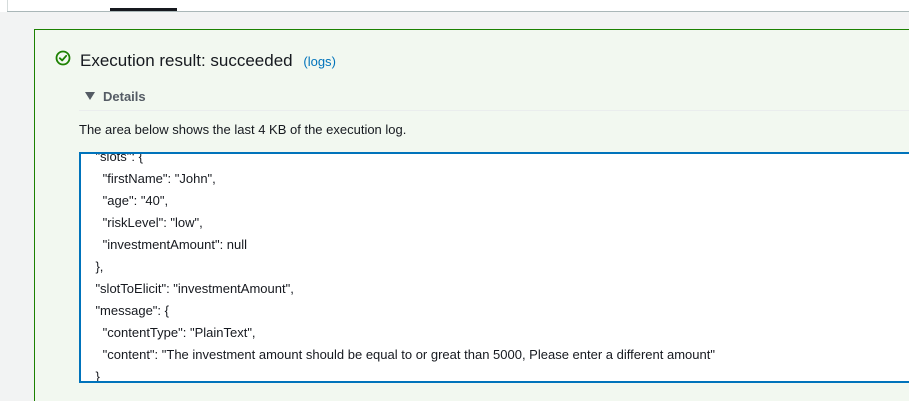 The image size is (909, 401). I want to click on tab-divider, so click(458, 11).